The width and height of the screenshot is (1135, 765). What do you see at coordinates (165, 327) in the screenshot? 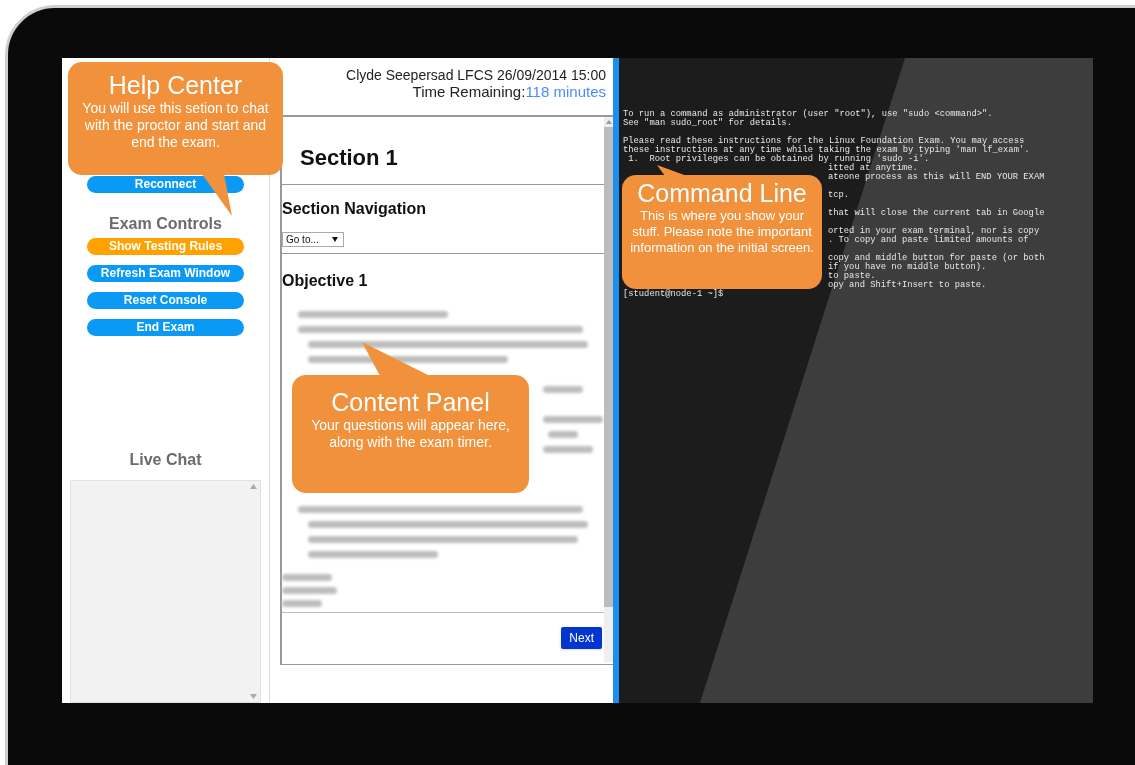
I see `sidebar-button: End Exam` at bounding box center [165, 327].